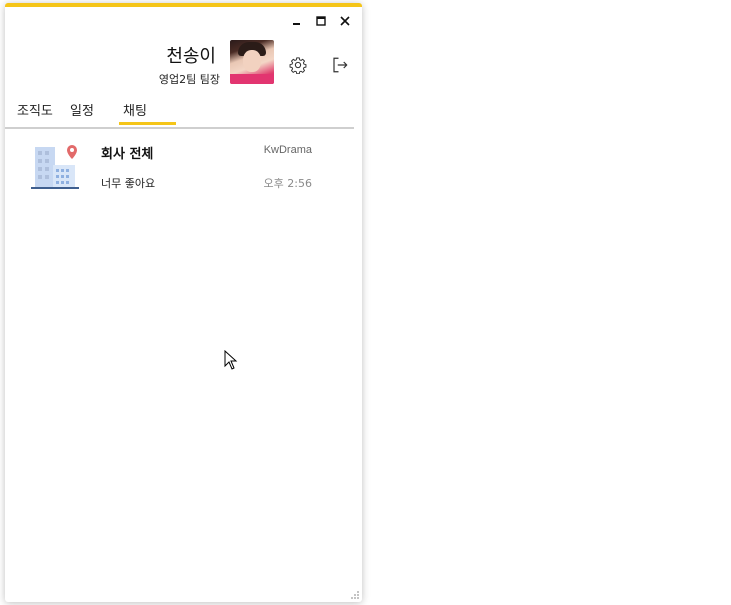  What do you see at coordinates (252, 62) in the screenshot?
I see `avatar` at bounding box center [252, 62].